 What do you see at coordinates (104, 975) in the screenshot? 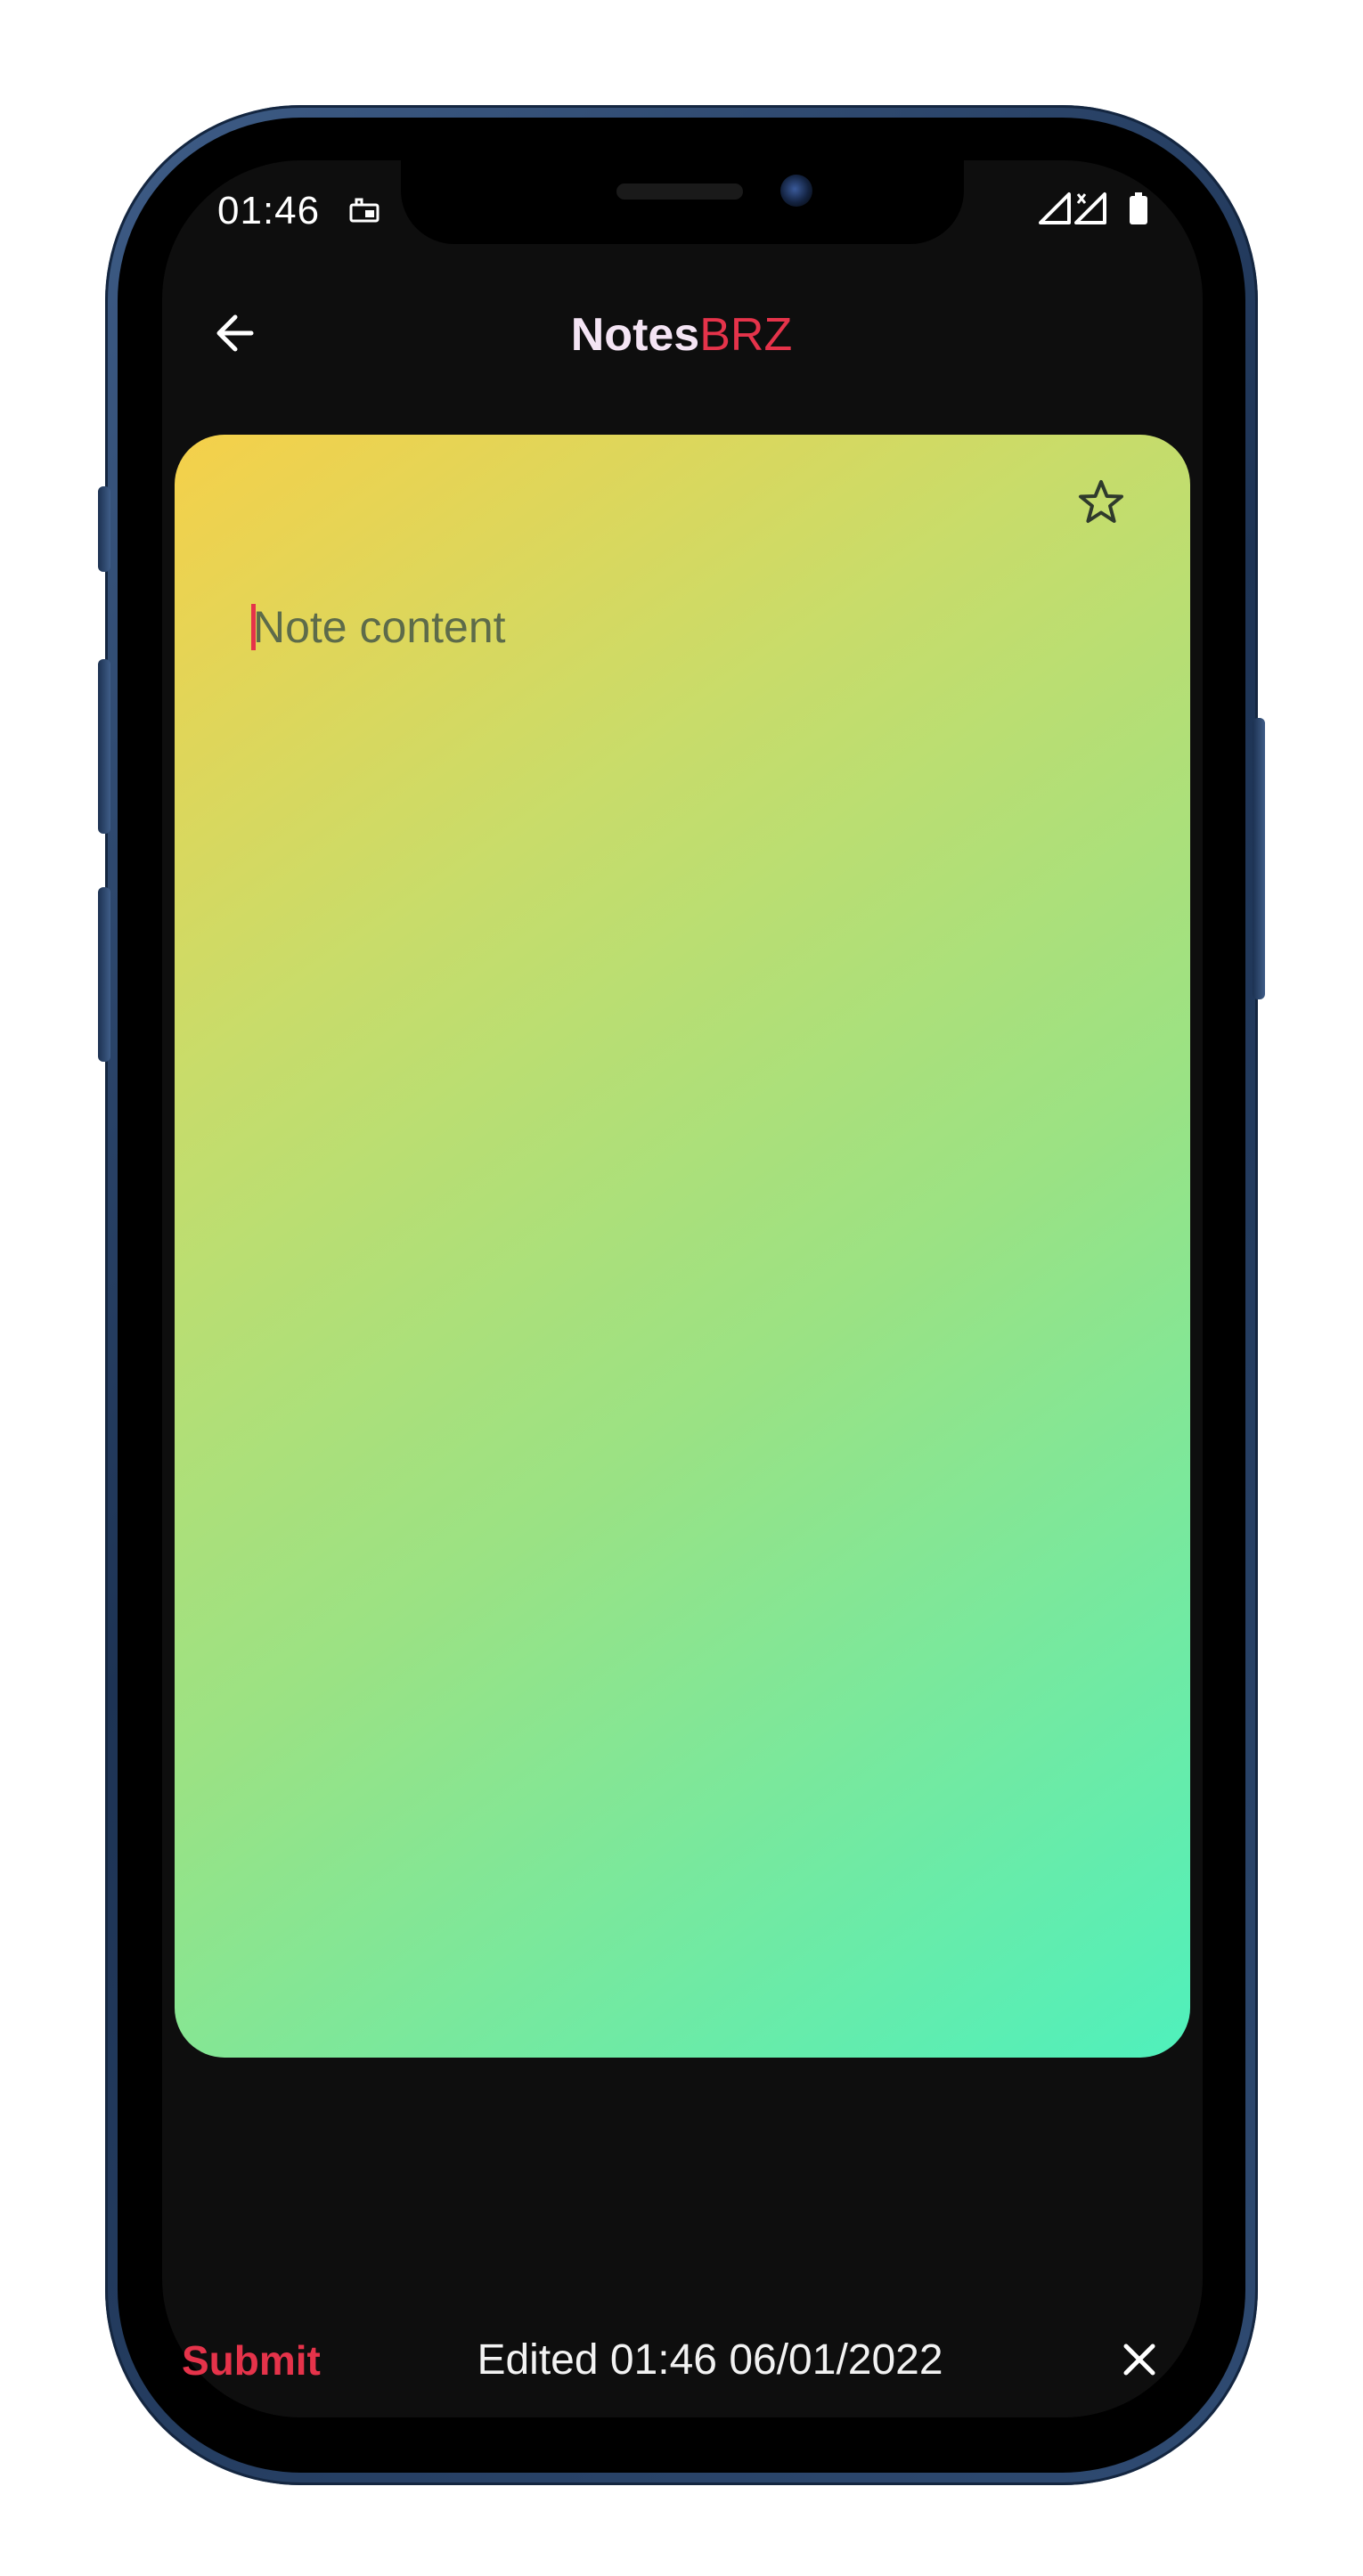
I see `volume-down-button` at bounding box center [104, 975].